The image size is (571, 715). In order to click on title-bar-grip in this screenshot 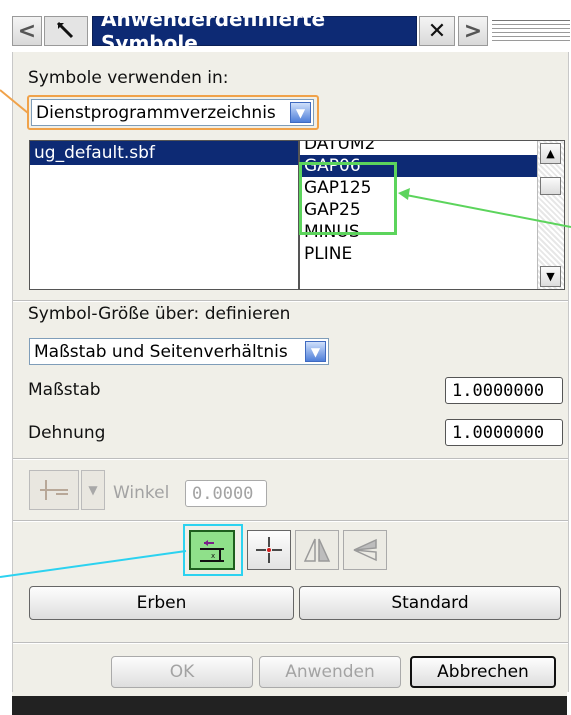, I will do `click(531, 31)`.